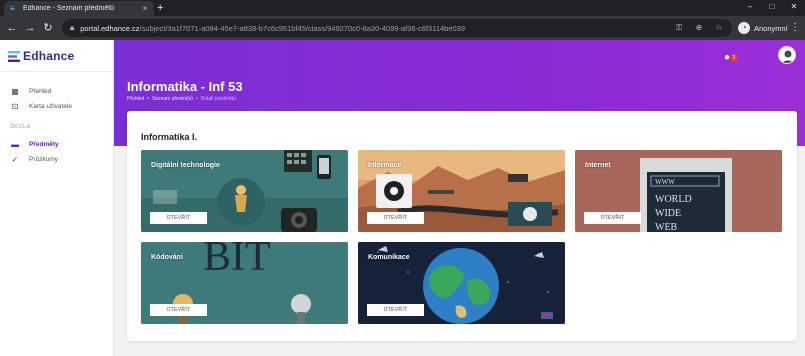 The width and height of the screenshot is (805, 356). I want to click on browser-tab-bar: ≡ Edhance - Seznam předmětů × + – □ ✕, so click(402, 8).